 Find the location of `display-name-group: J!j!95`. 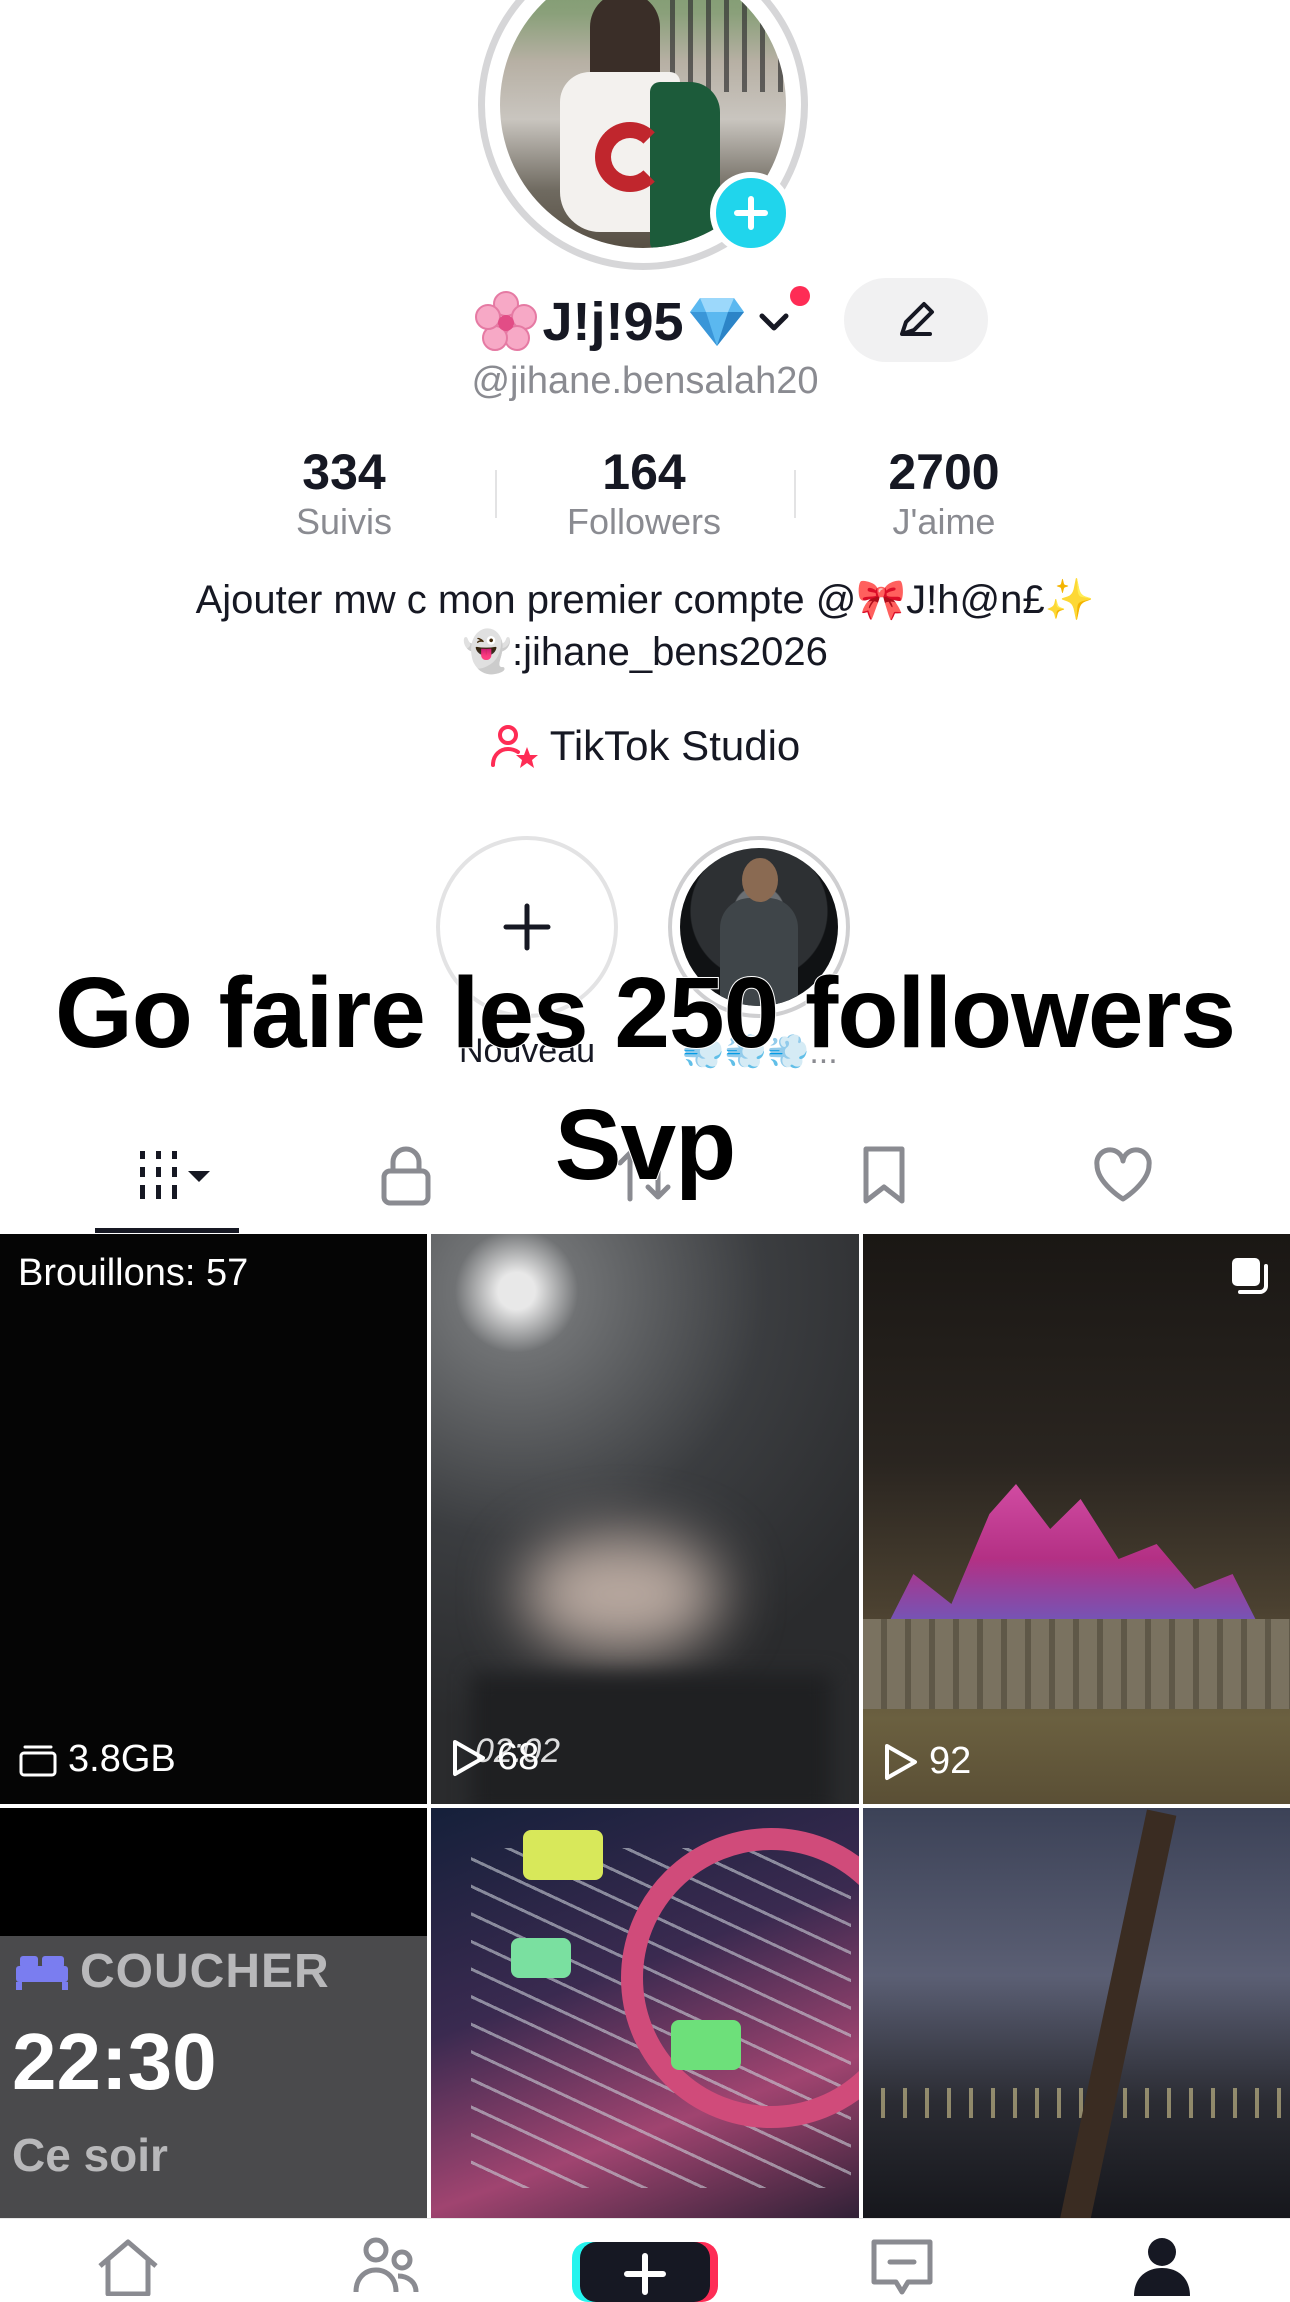

display-name-group: J!j!95 is located at coordinates (634, 322).